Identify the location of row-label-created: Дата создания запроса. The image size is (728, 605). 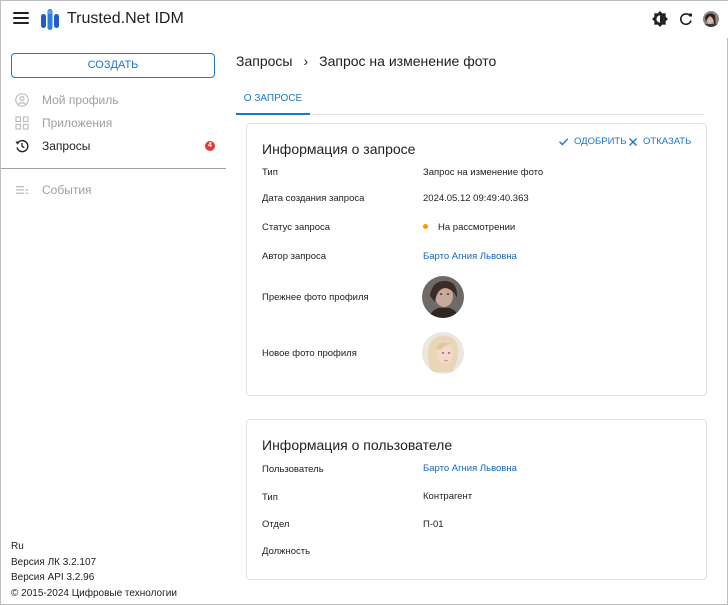
(313, 198).